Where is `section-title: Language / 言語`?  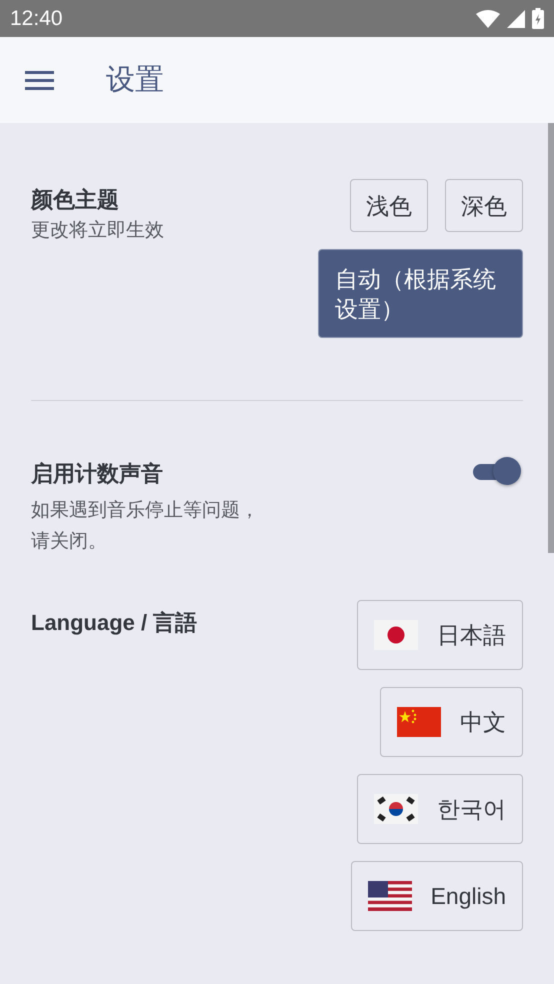
section-title: Language / 言語 is located at coordinates (114, 623).